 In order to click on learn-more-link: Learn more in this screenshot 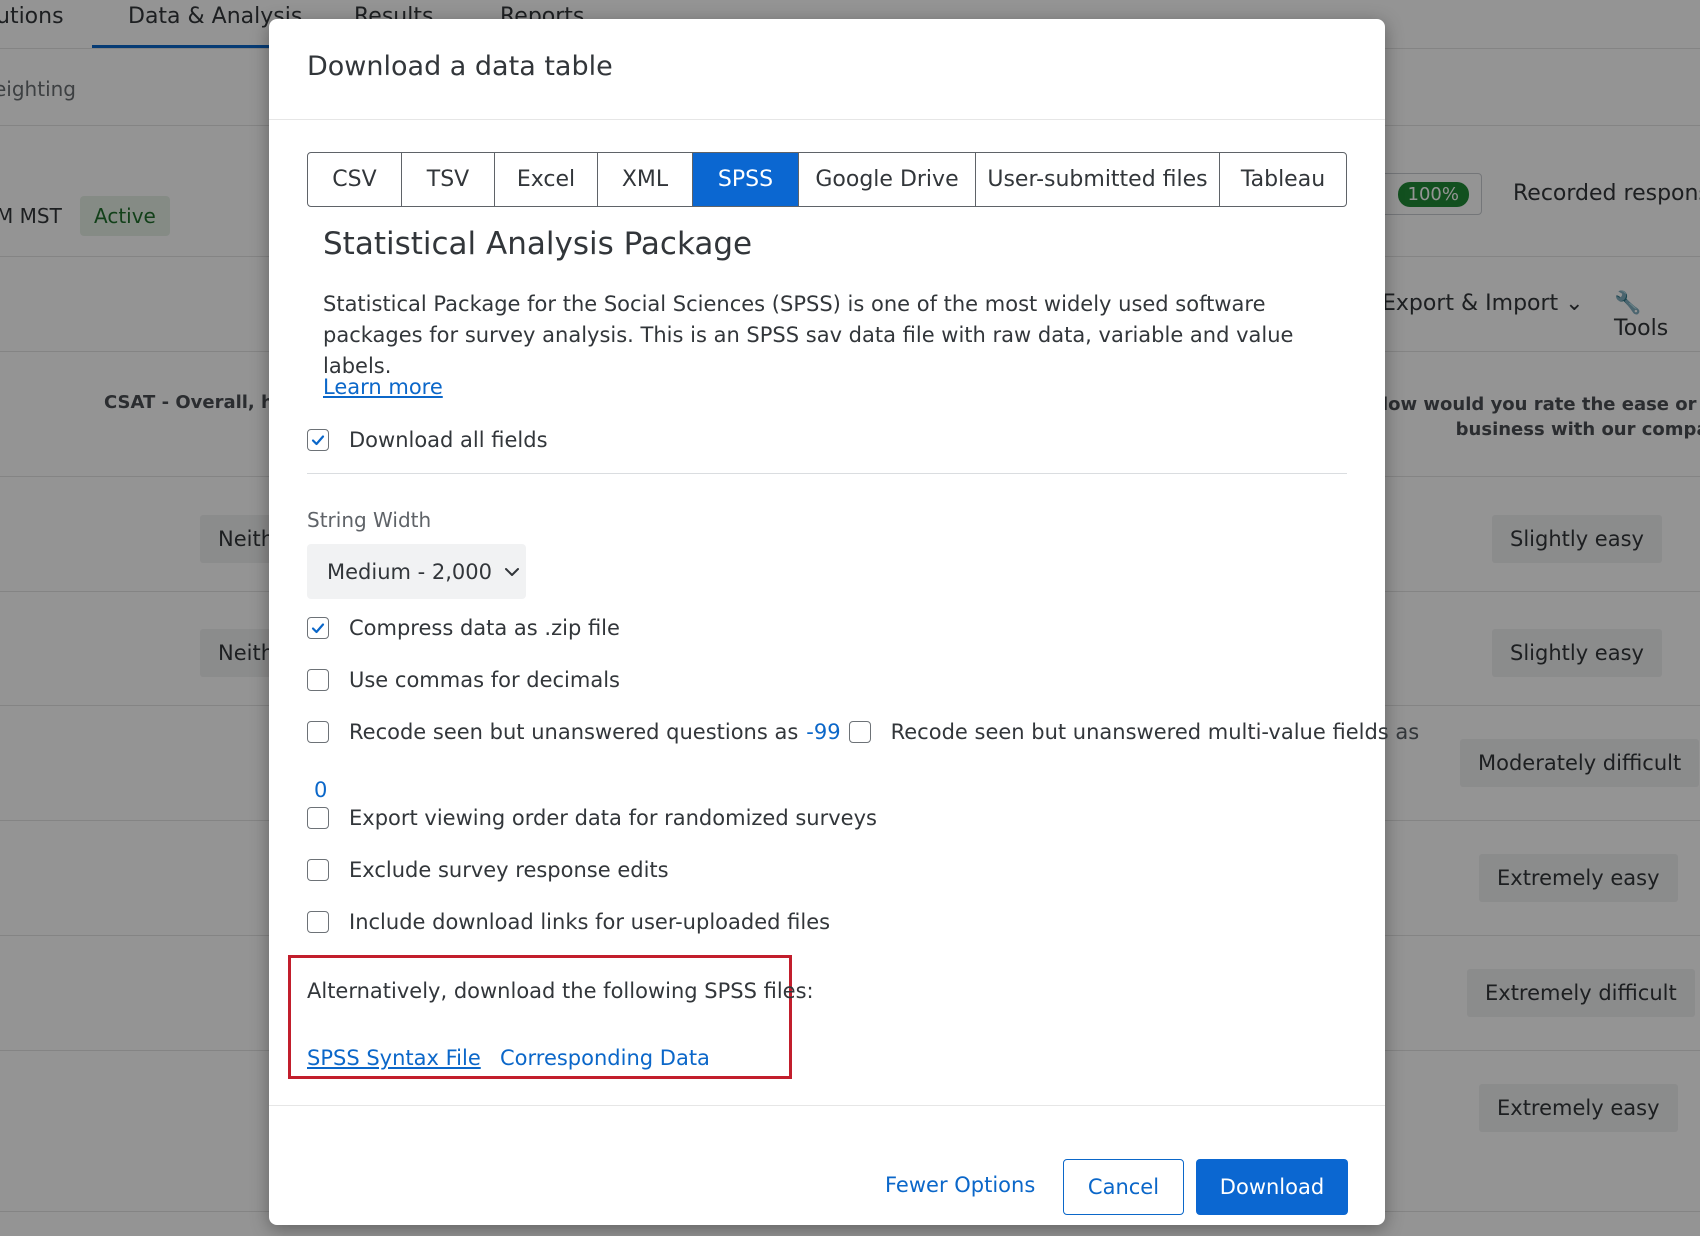, I will do `click(383, 387)`.